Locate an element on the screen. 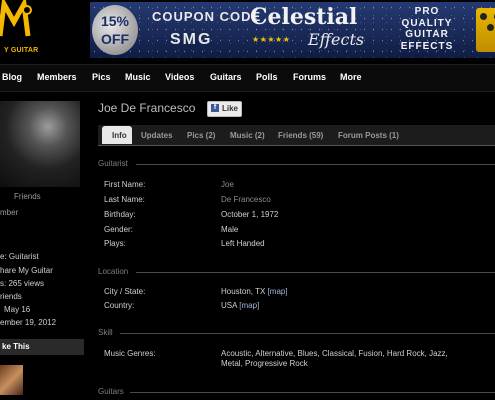  sidebar-joined: ember 19, 2012 is located at coordinates (28, 322).